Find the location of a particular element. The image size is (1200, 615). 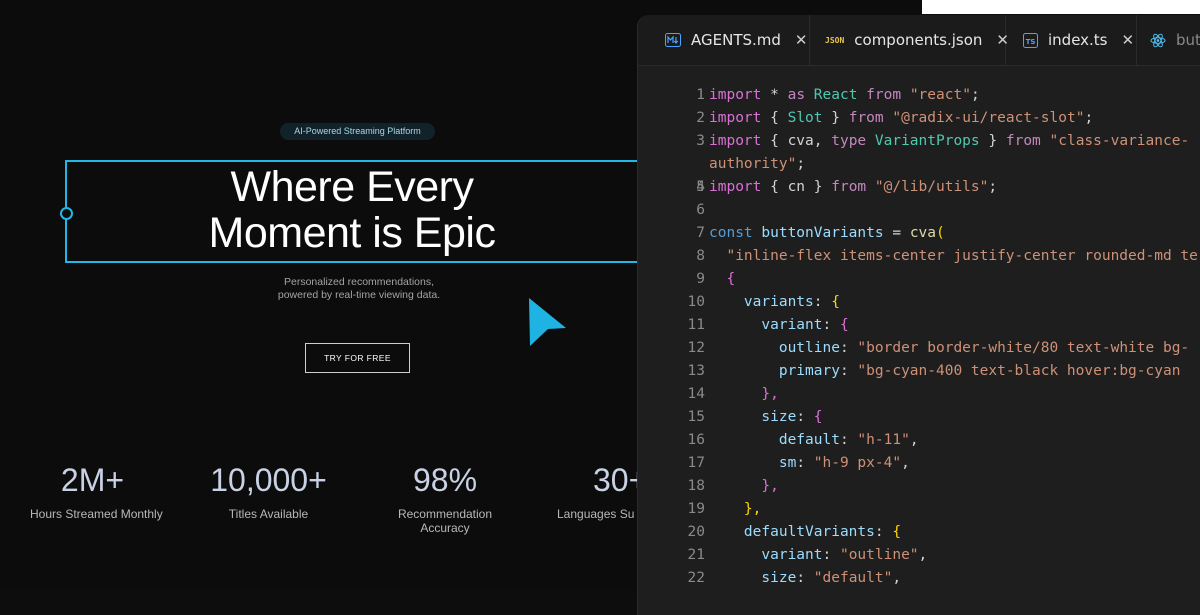

tab-label: index.ts is located at coordinates (1078, 40).